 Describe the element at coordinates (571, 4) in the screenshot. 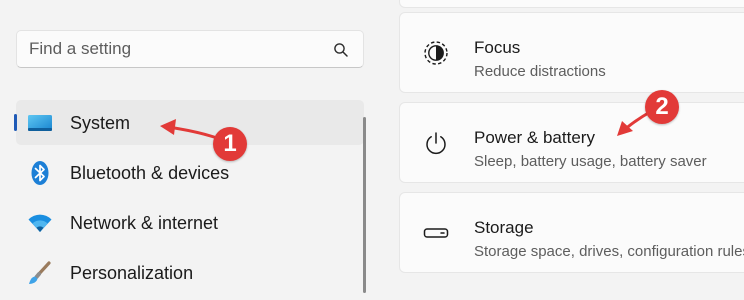

I see `settings-card-partial` at that location.